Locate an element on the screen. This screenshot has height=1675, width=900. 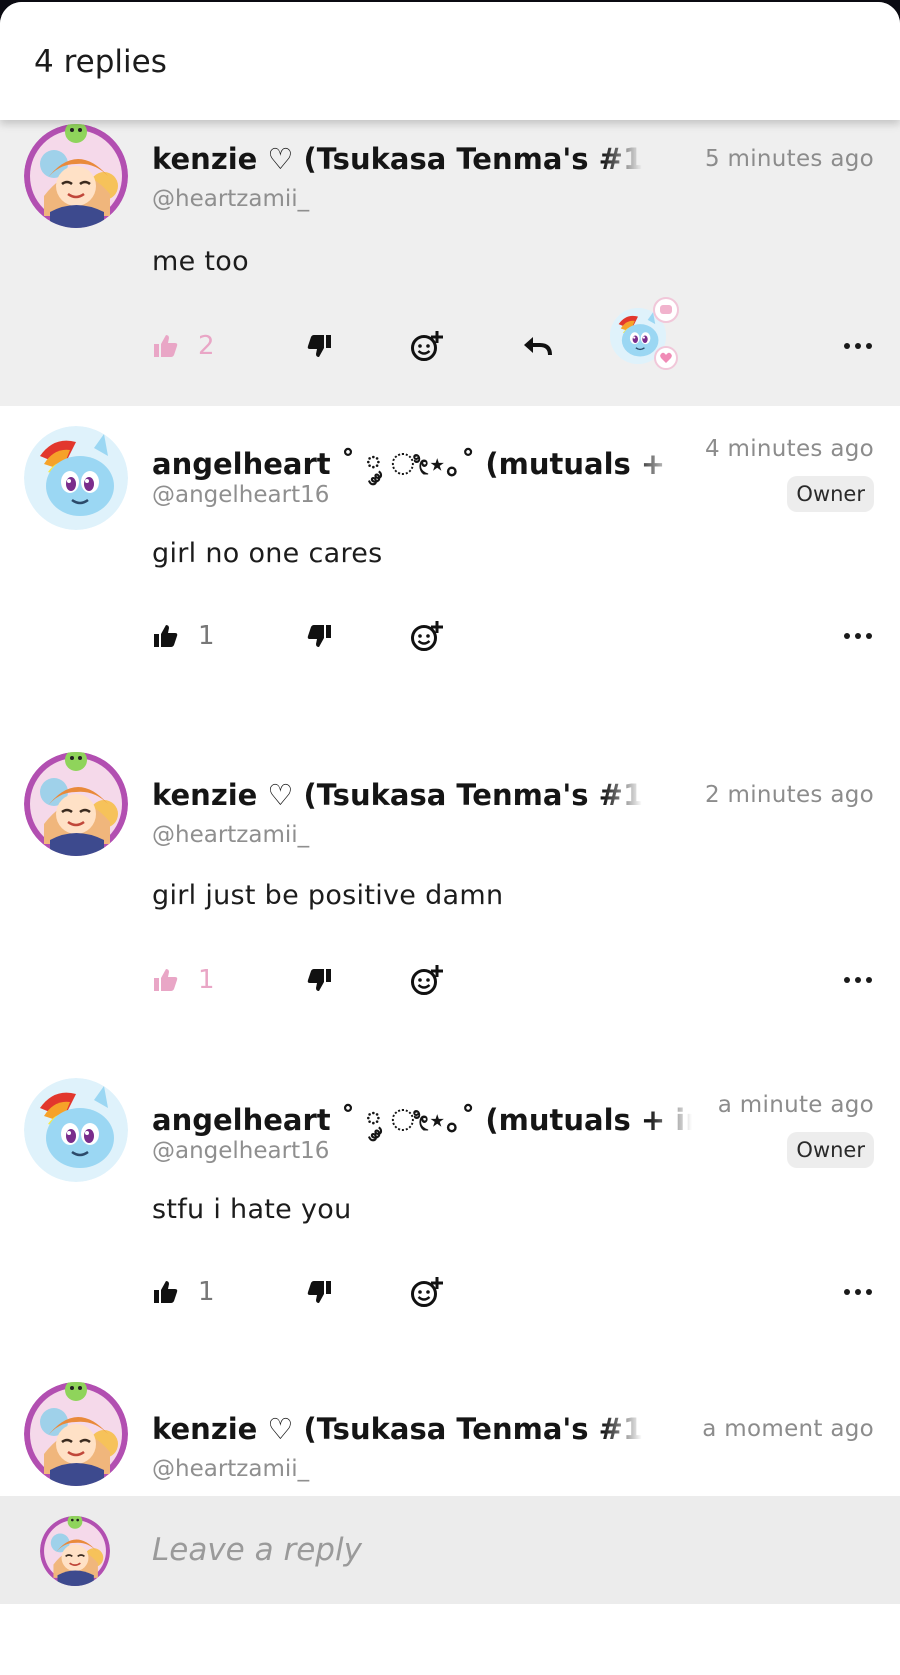
timestamp: 4 minutes ago is located at coordinates (789, 449).